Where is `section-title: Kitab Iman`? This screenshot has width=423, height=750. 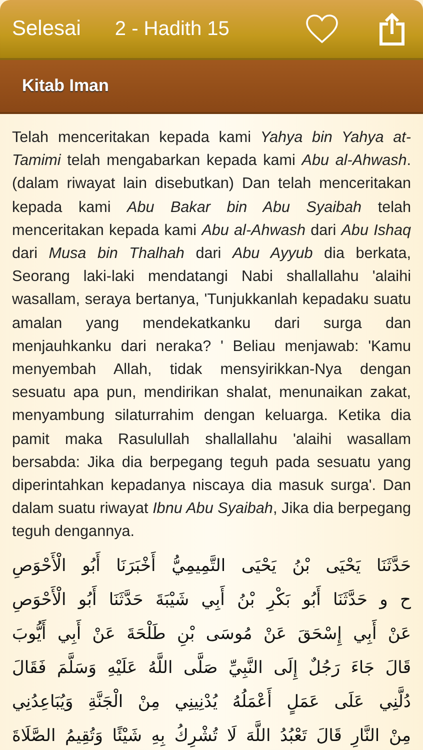
section-title: Kitab Iman is located at coordinates (65, 86).